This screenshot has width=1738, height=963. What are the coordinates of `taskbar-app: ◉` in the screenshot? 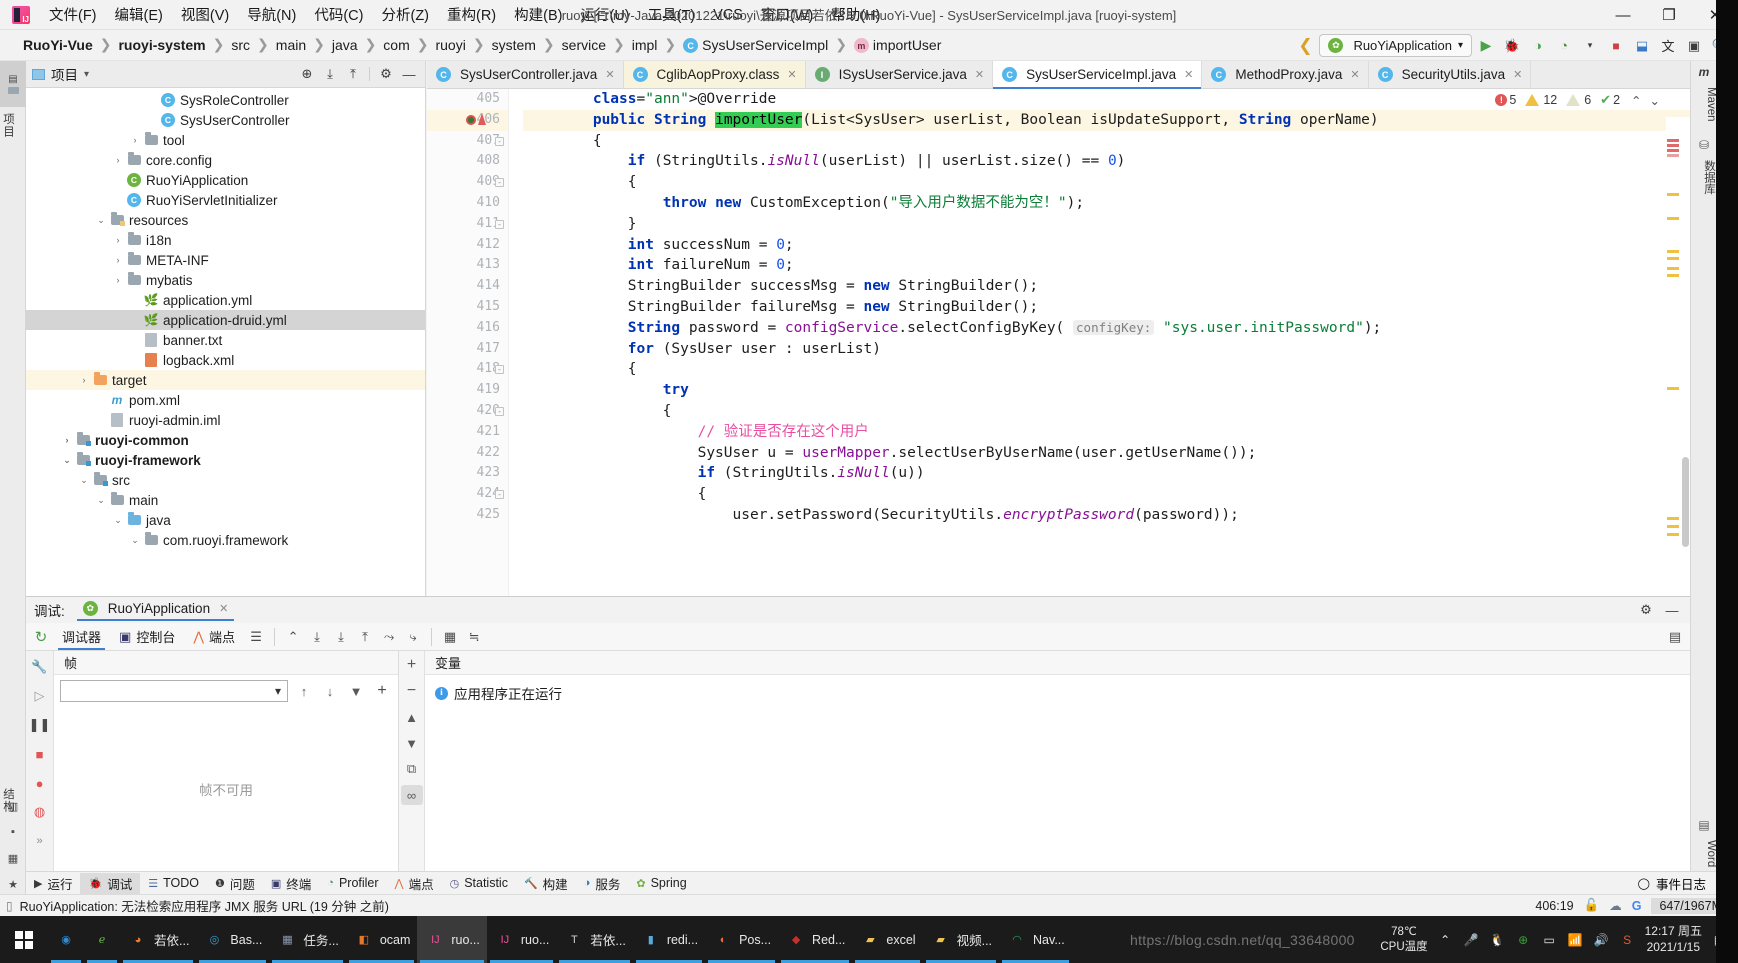 It's located at (66, 939).